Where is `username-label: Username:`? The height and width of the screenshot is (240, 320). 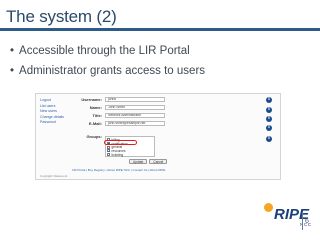
username-label: Username: is located at coordinates (91, 99).